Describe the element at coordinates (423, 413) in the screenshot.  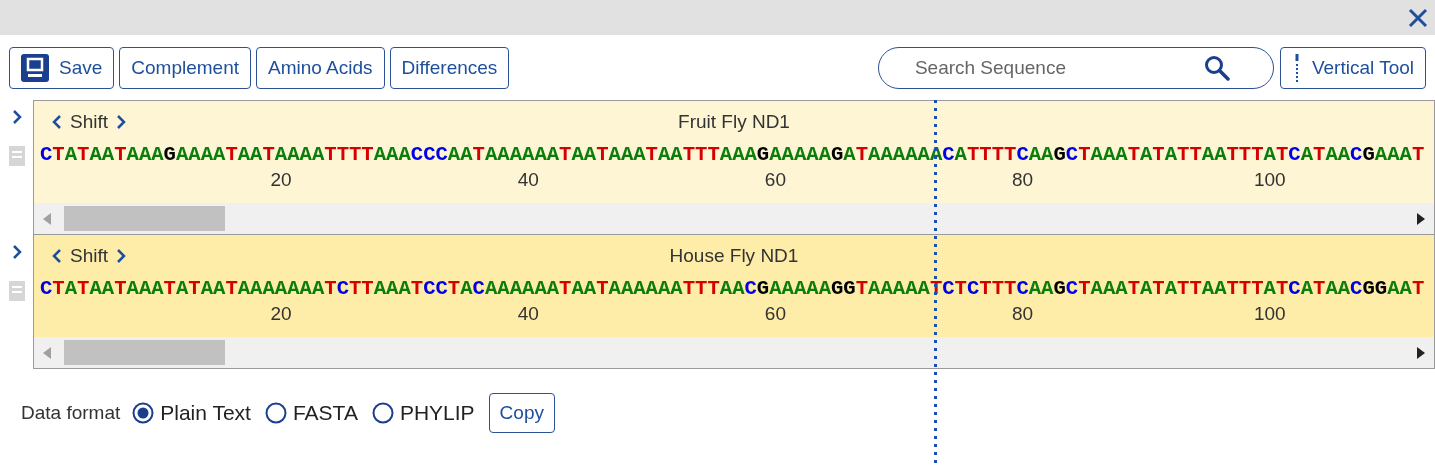
I see `format-option: PHYLIP` at that location.